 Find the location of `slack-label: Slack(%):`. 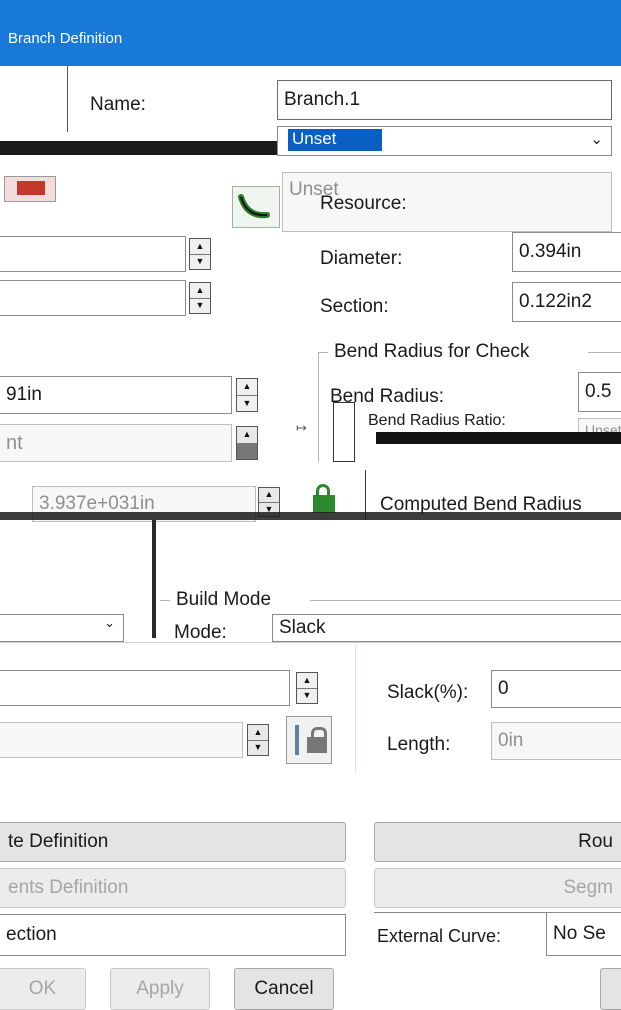

slack-label: Slack(%): is located at coordinates (428, 692).